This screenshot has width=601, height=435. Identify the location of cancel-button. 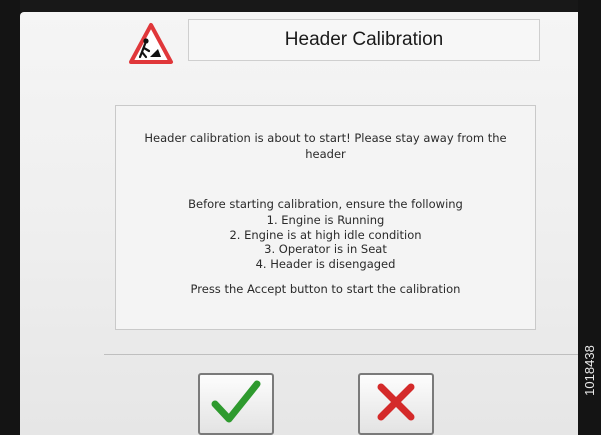
(396, 404).